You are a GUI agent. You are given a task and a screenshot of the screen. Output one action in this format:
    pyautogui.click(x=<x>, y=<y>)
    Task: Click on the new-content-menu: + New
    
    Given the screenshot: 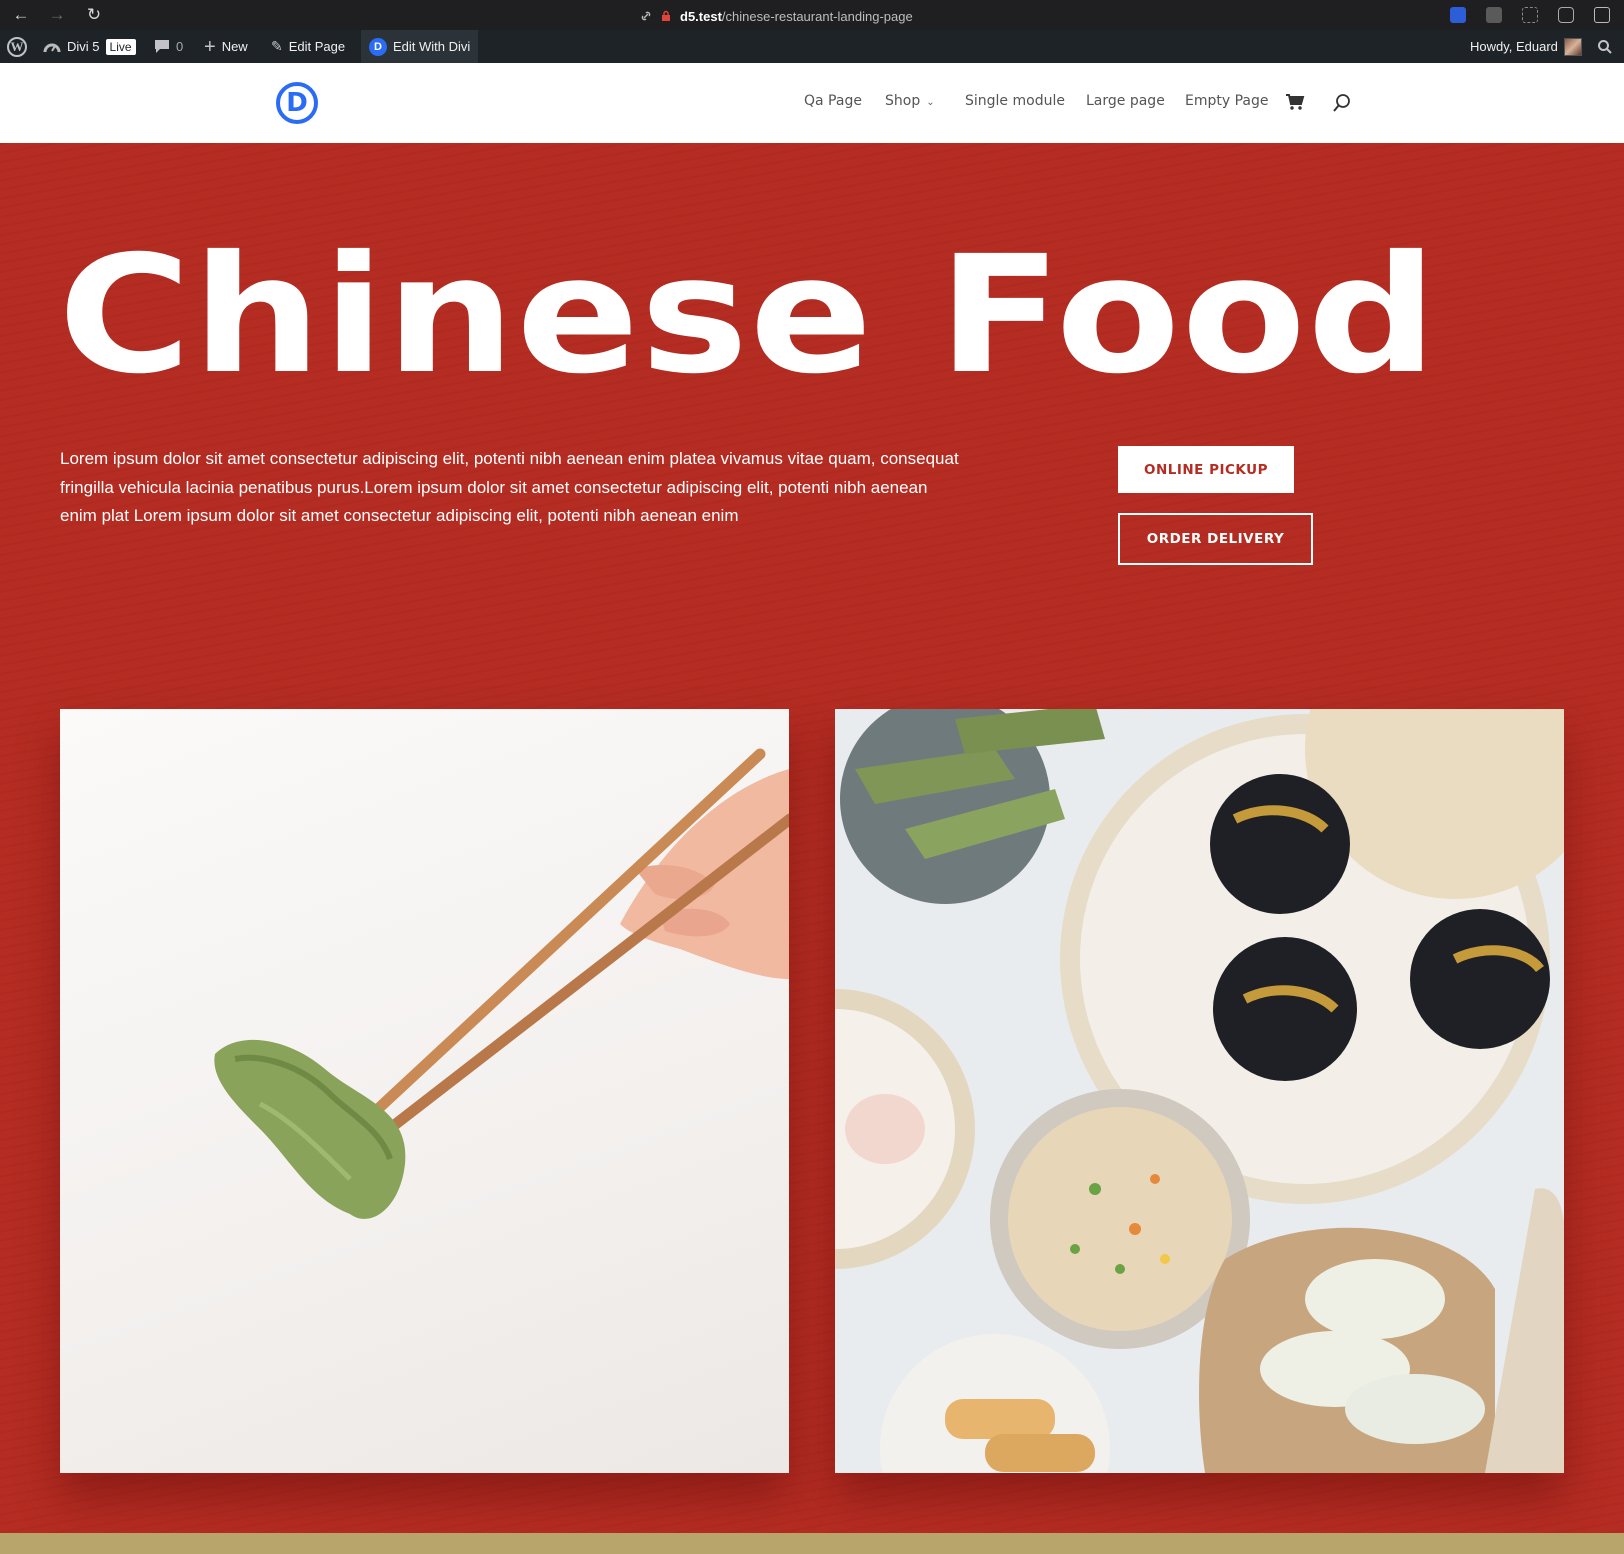 What is the action you would take?
    pyautogui.click(x=226, y=46)
    